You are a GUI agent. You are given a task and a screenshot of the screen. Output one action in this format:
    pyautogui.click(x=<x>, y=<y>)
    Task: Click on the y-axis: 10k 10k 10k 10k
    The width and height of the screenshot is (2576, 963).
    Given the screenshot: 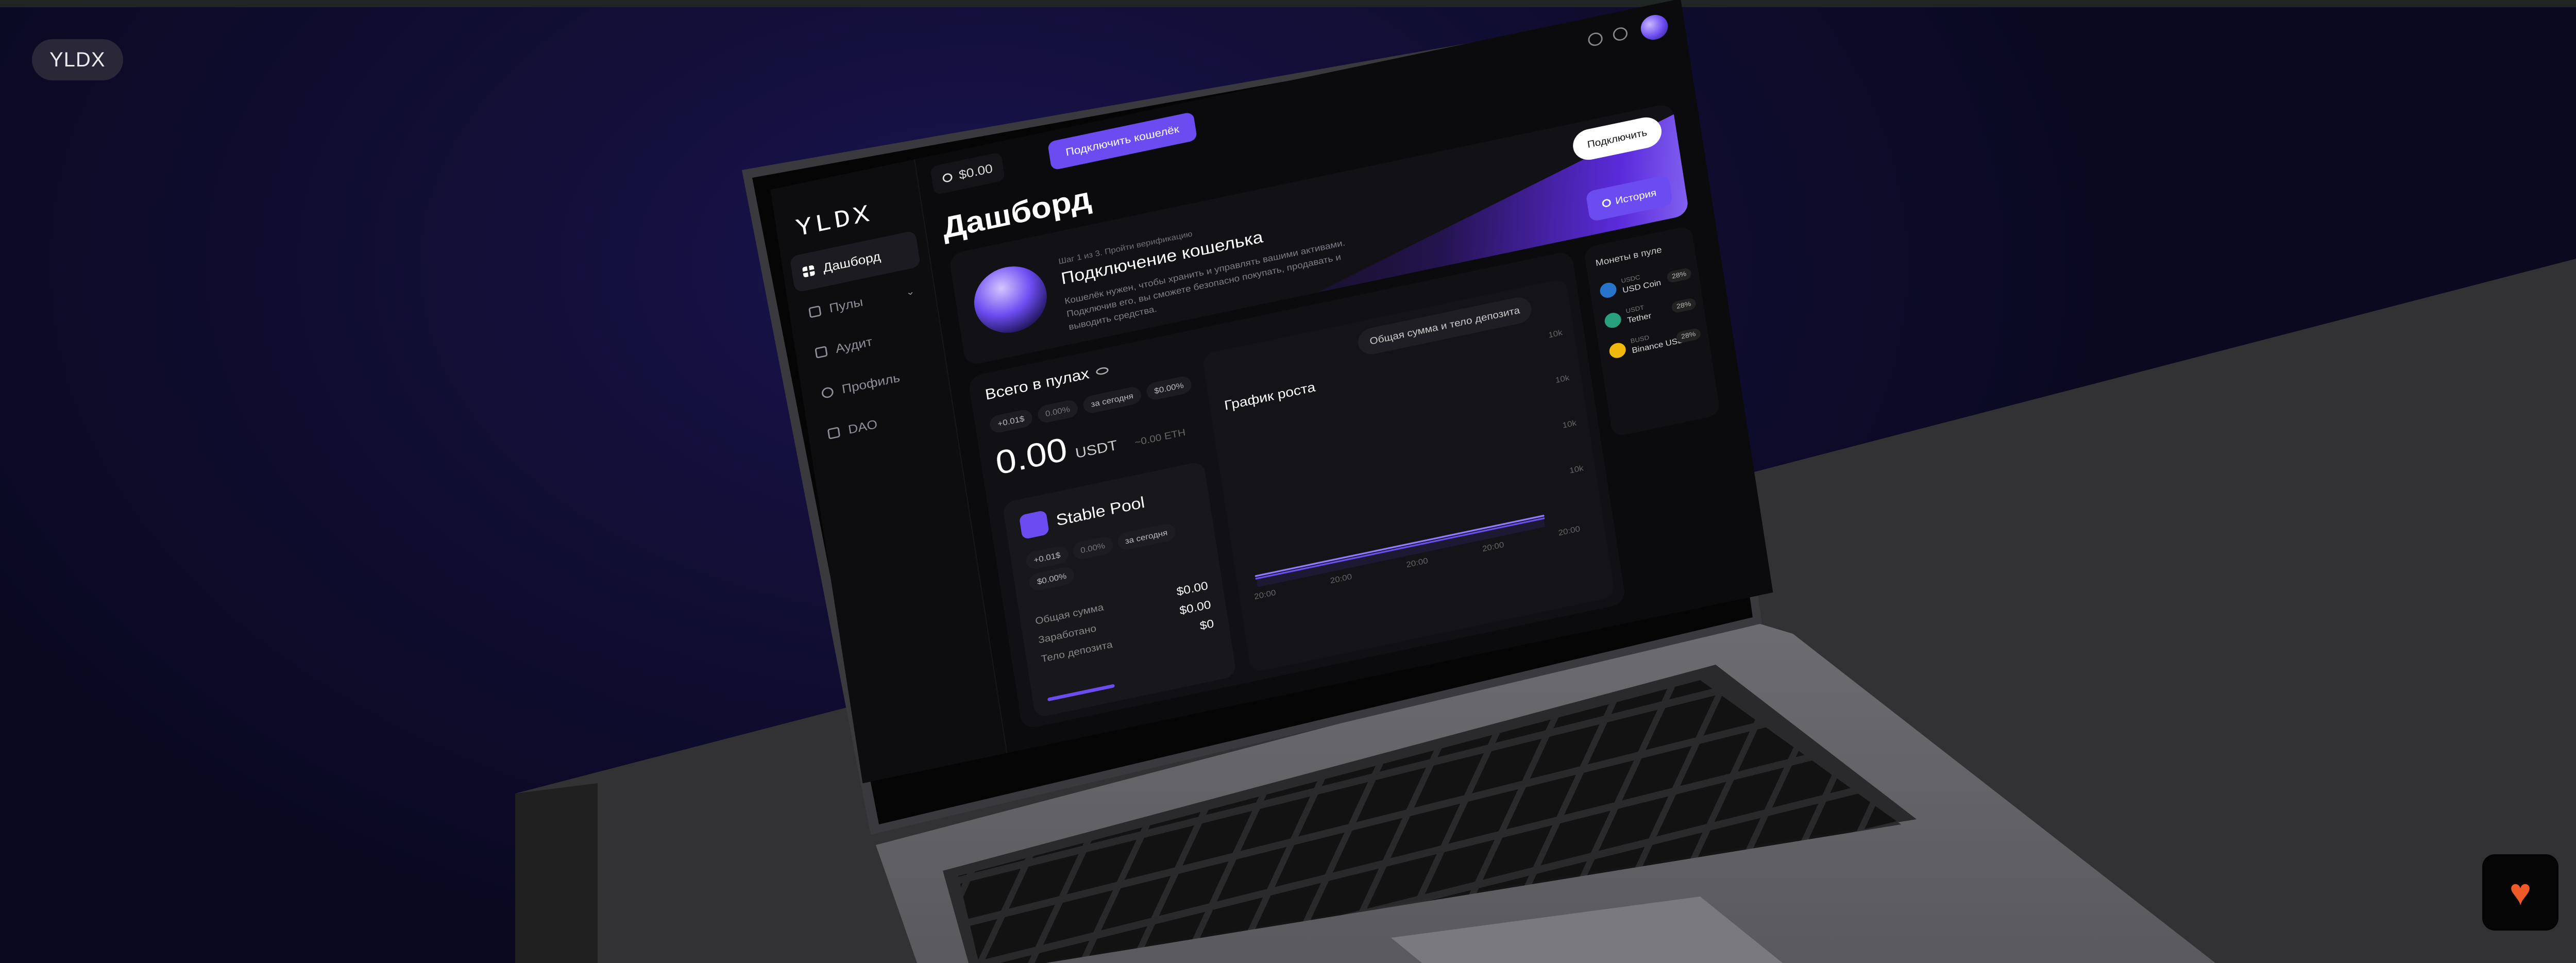 What is the action you would take?
    pyautogui.click(x=1566, y=402)
    